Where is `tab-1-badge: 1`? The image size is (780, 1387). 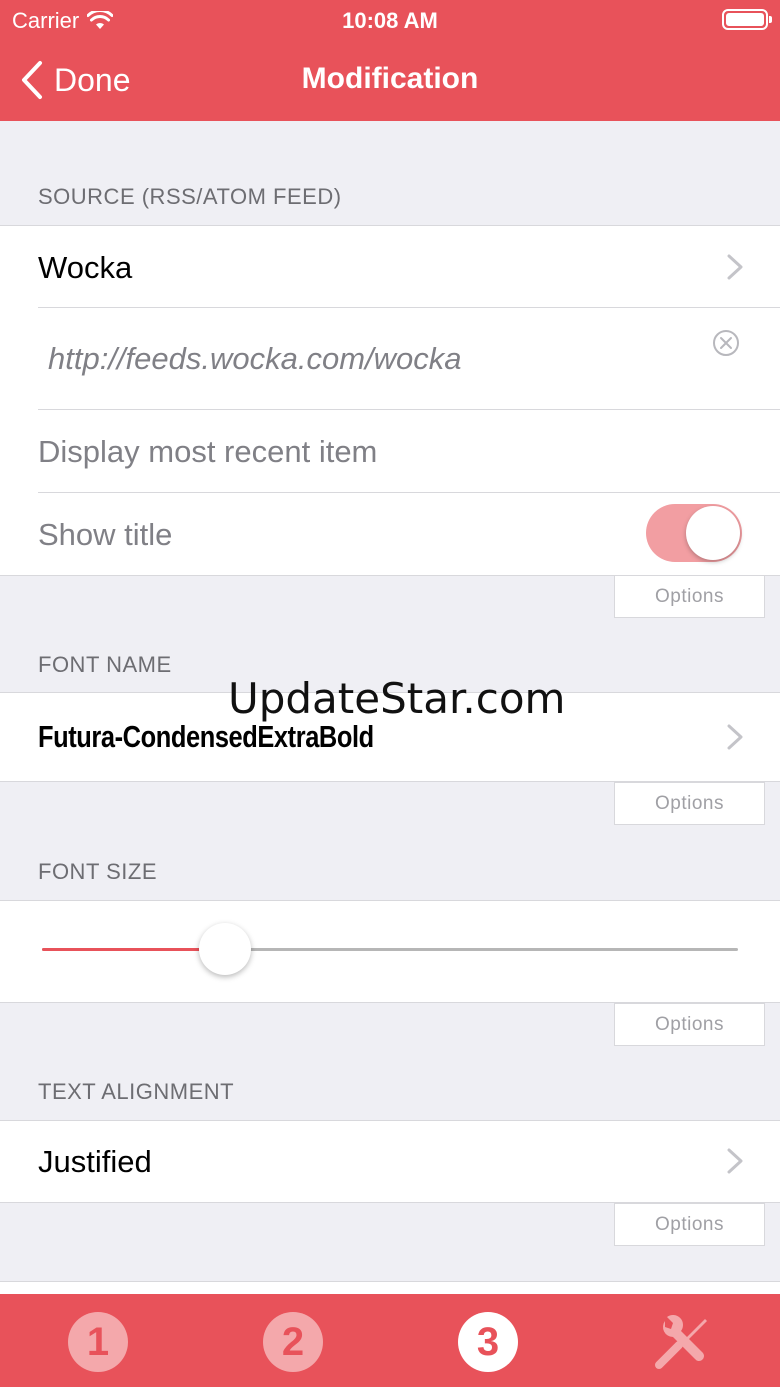 tab-1-badge: 1 is located at coordinates (98, 1342).